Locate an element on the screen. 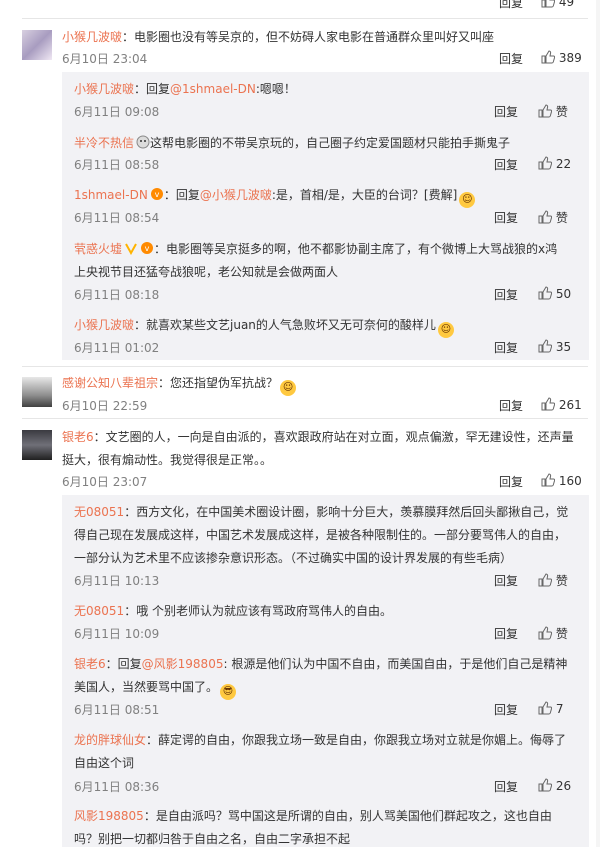 This screenshot has width=600, height=847. sub-comment-body-line2: 吗？别把一切都归咎于自由之名，自由二字承担不起 is located at coordinates (212, 839).